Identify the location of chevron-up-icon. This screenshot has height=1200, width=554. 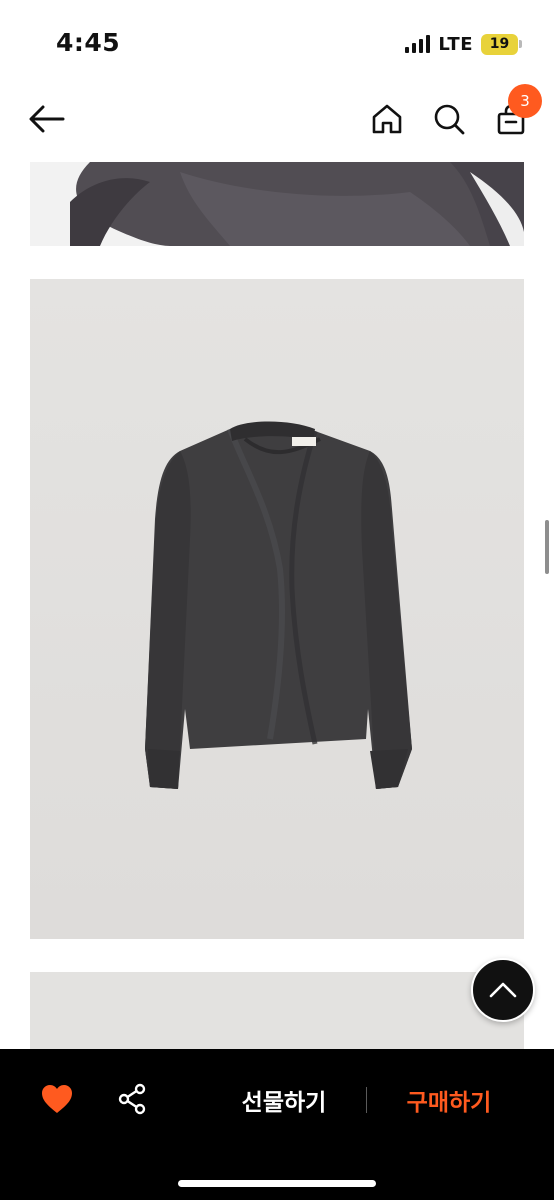
(503, 990).